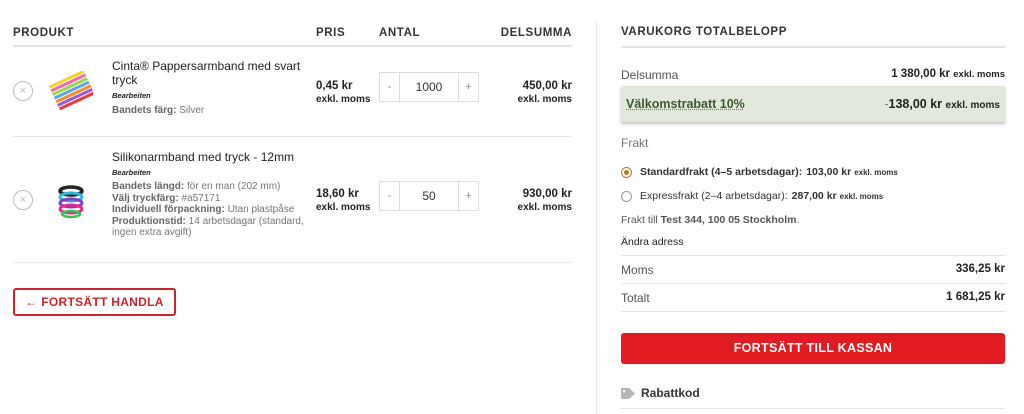 This screenshot has height=414, width=1024. What do you see at coordinates (400, 33) in the screenshot?
I see `header-quantity: ANTAL` at bounding box center [400, 33].